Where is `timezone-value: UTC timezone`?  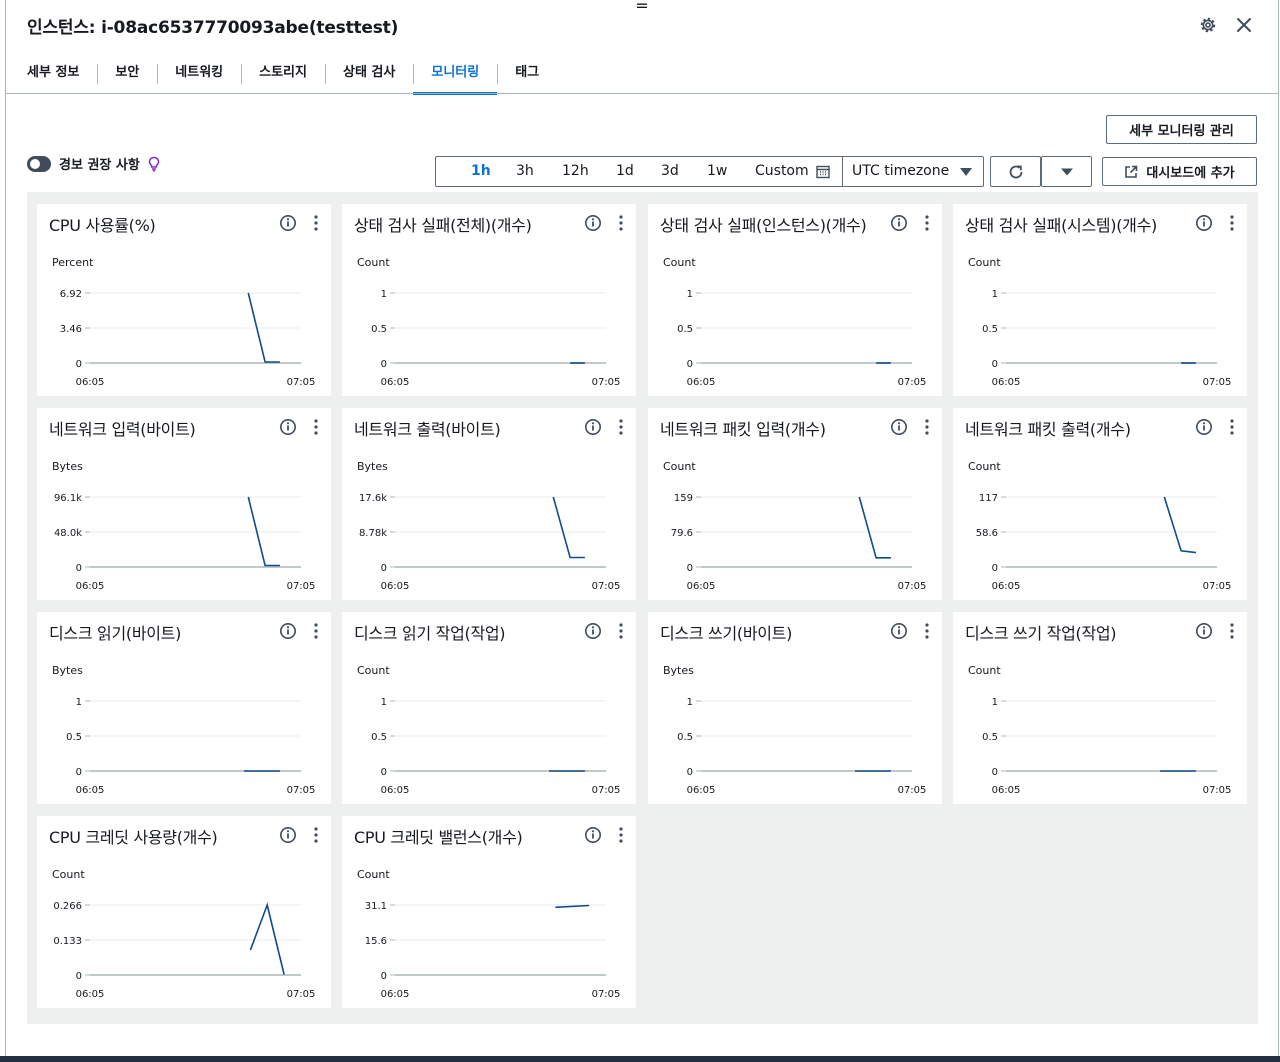 timezone-value: UTC timezone is located at coordinates (901, 171).